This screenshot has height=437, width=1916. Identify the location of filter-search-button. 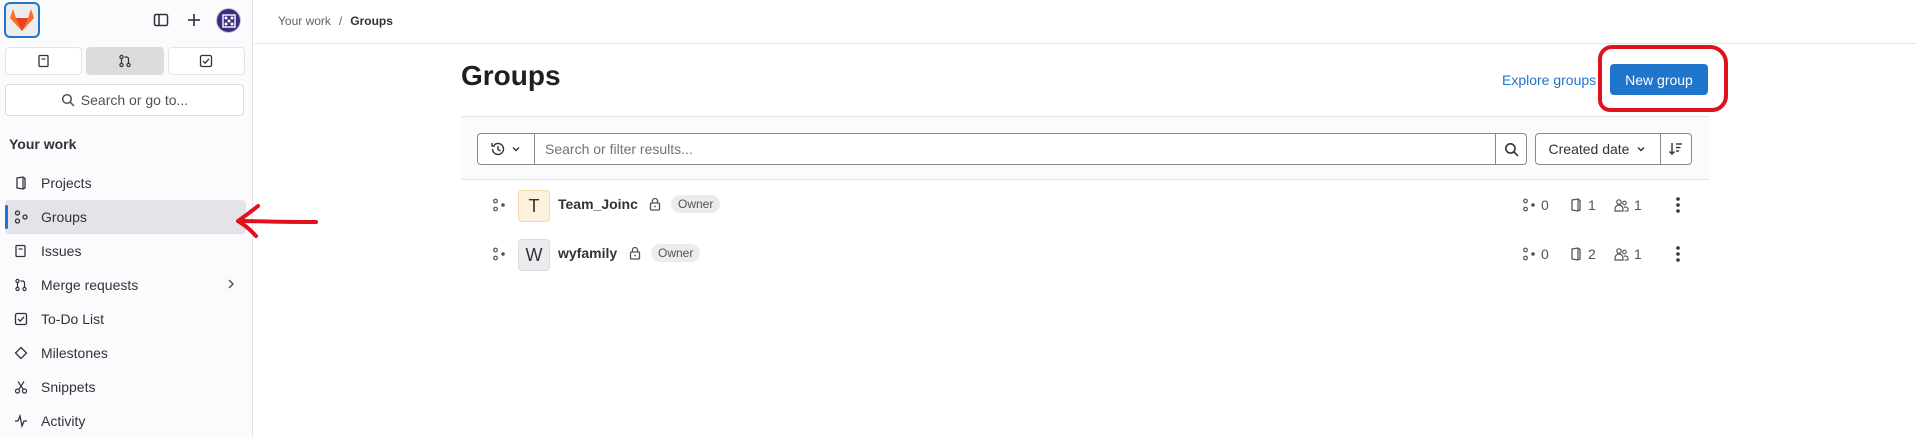
(1511, 149).